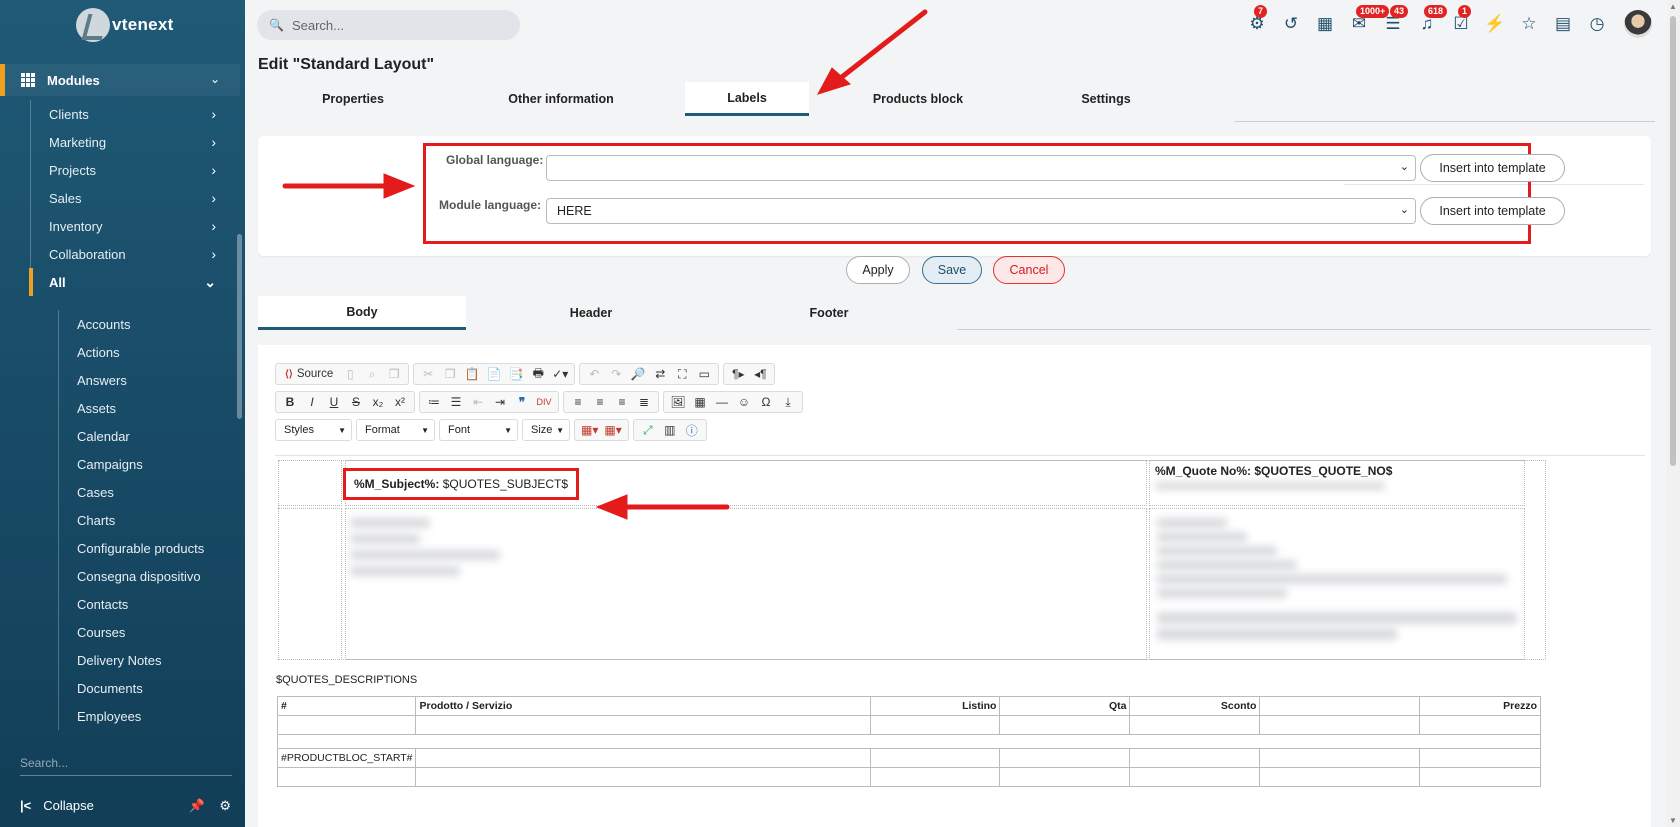 The height and width of the screenshot is (827, 1680). I want to click on scrollbar-thumb, so click(1673, 241).